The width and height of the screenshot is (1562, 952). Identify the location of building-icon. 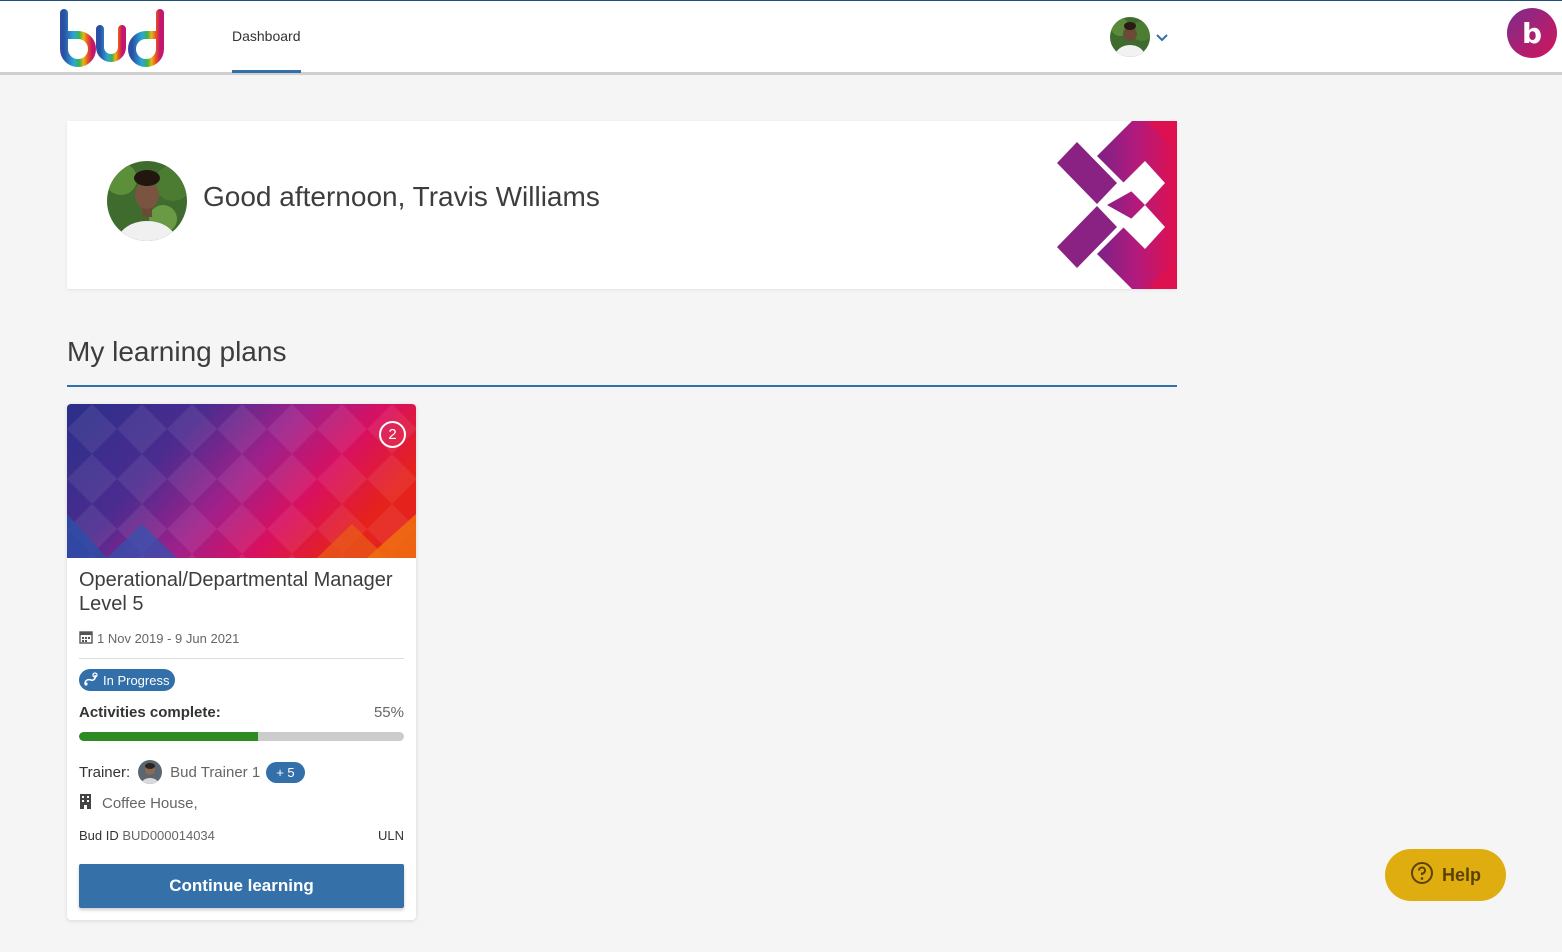
(85, 803).